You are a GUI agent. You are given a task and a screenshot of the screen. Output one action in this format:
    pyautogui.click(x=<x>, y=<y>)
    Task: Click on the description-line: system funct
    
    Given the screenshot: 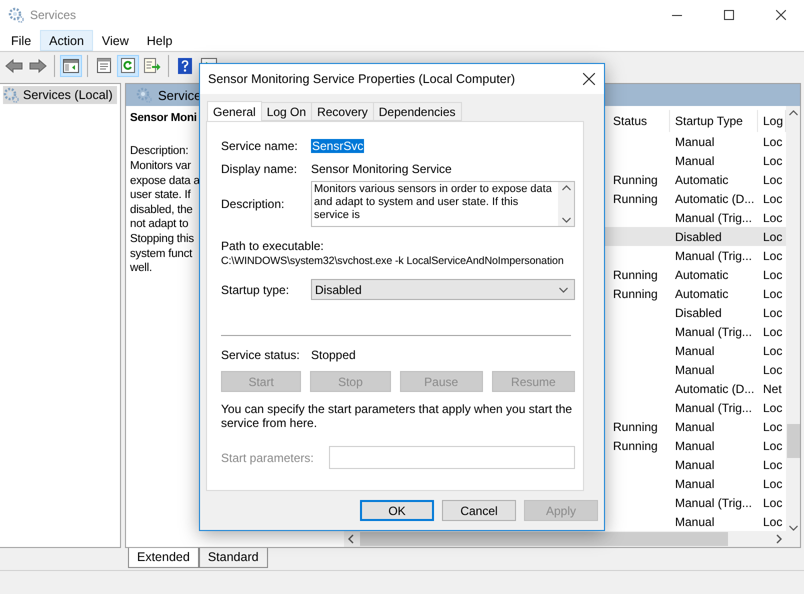 What is the action you would take?
    pyautogui.click(x=161, y=254)
    